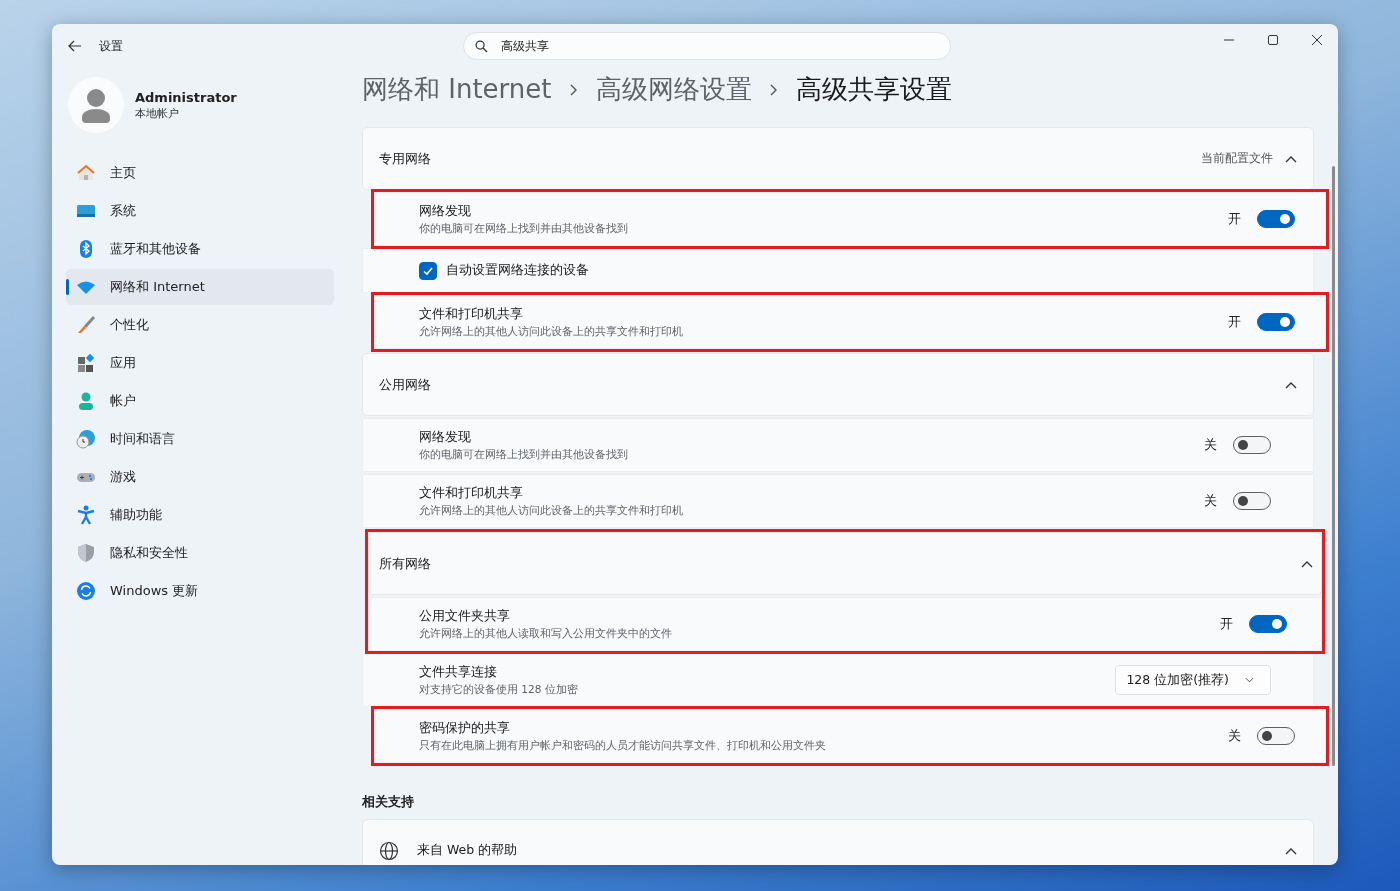 The width and height of the screenshot is (1400, 891). Describe the element at coordinates (96, 105) in the screenshot. I see `avatar-icon` at that location.